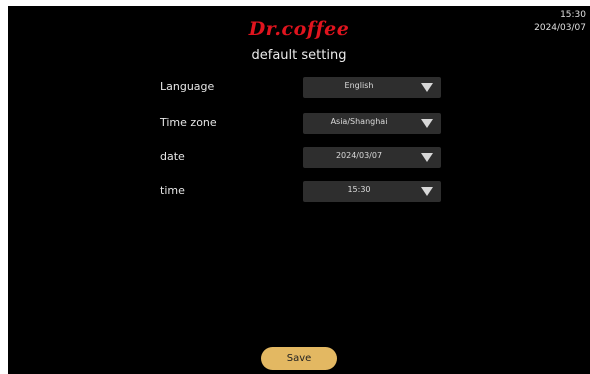 The width and height of the screenshot is (590, 374). I want to click on date-label: date, so click(172, 156).